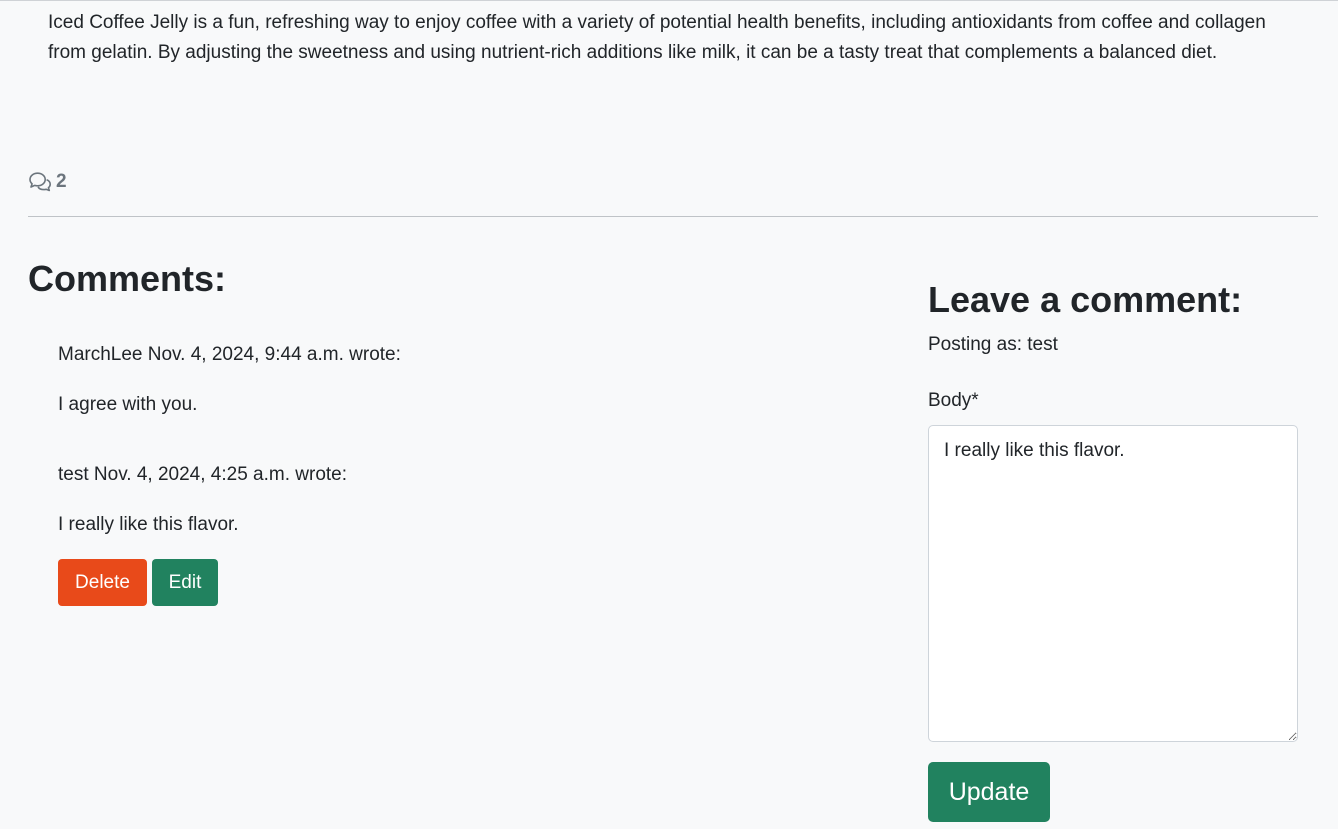 The image size is (1338, 829). Describe the element at coordinates (989, 792) in the screenshot. I see `update-button: Update` at that location.